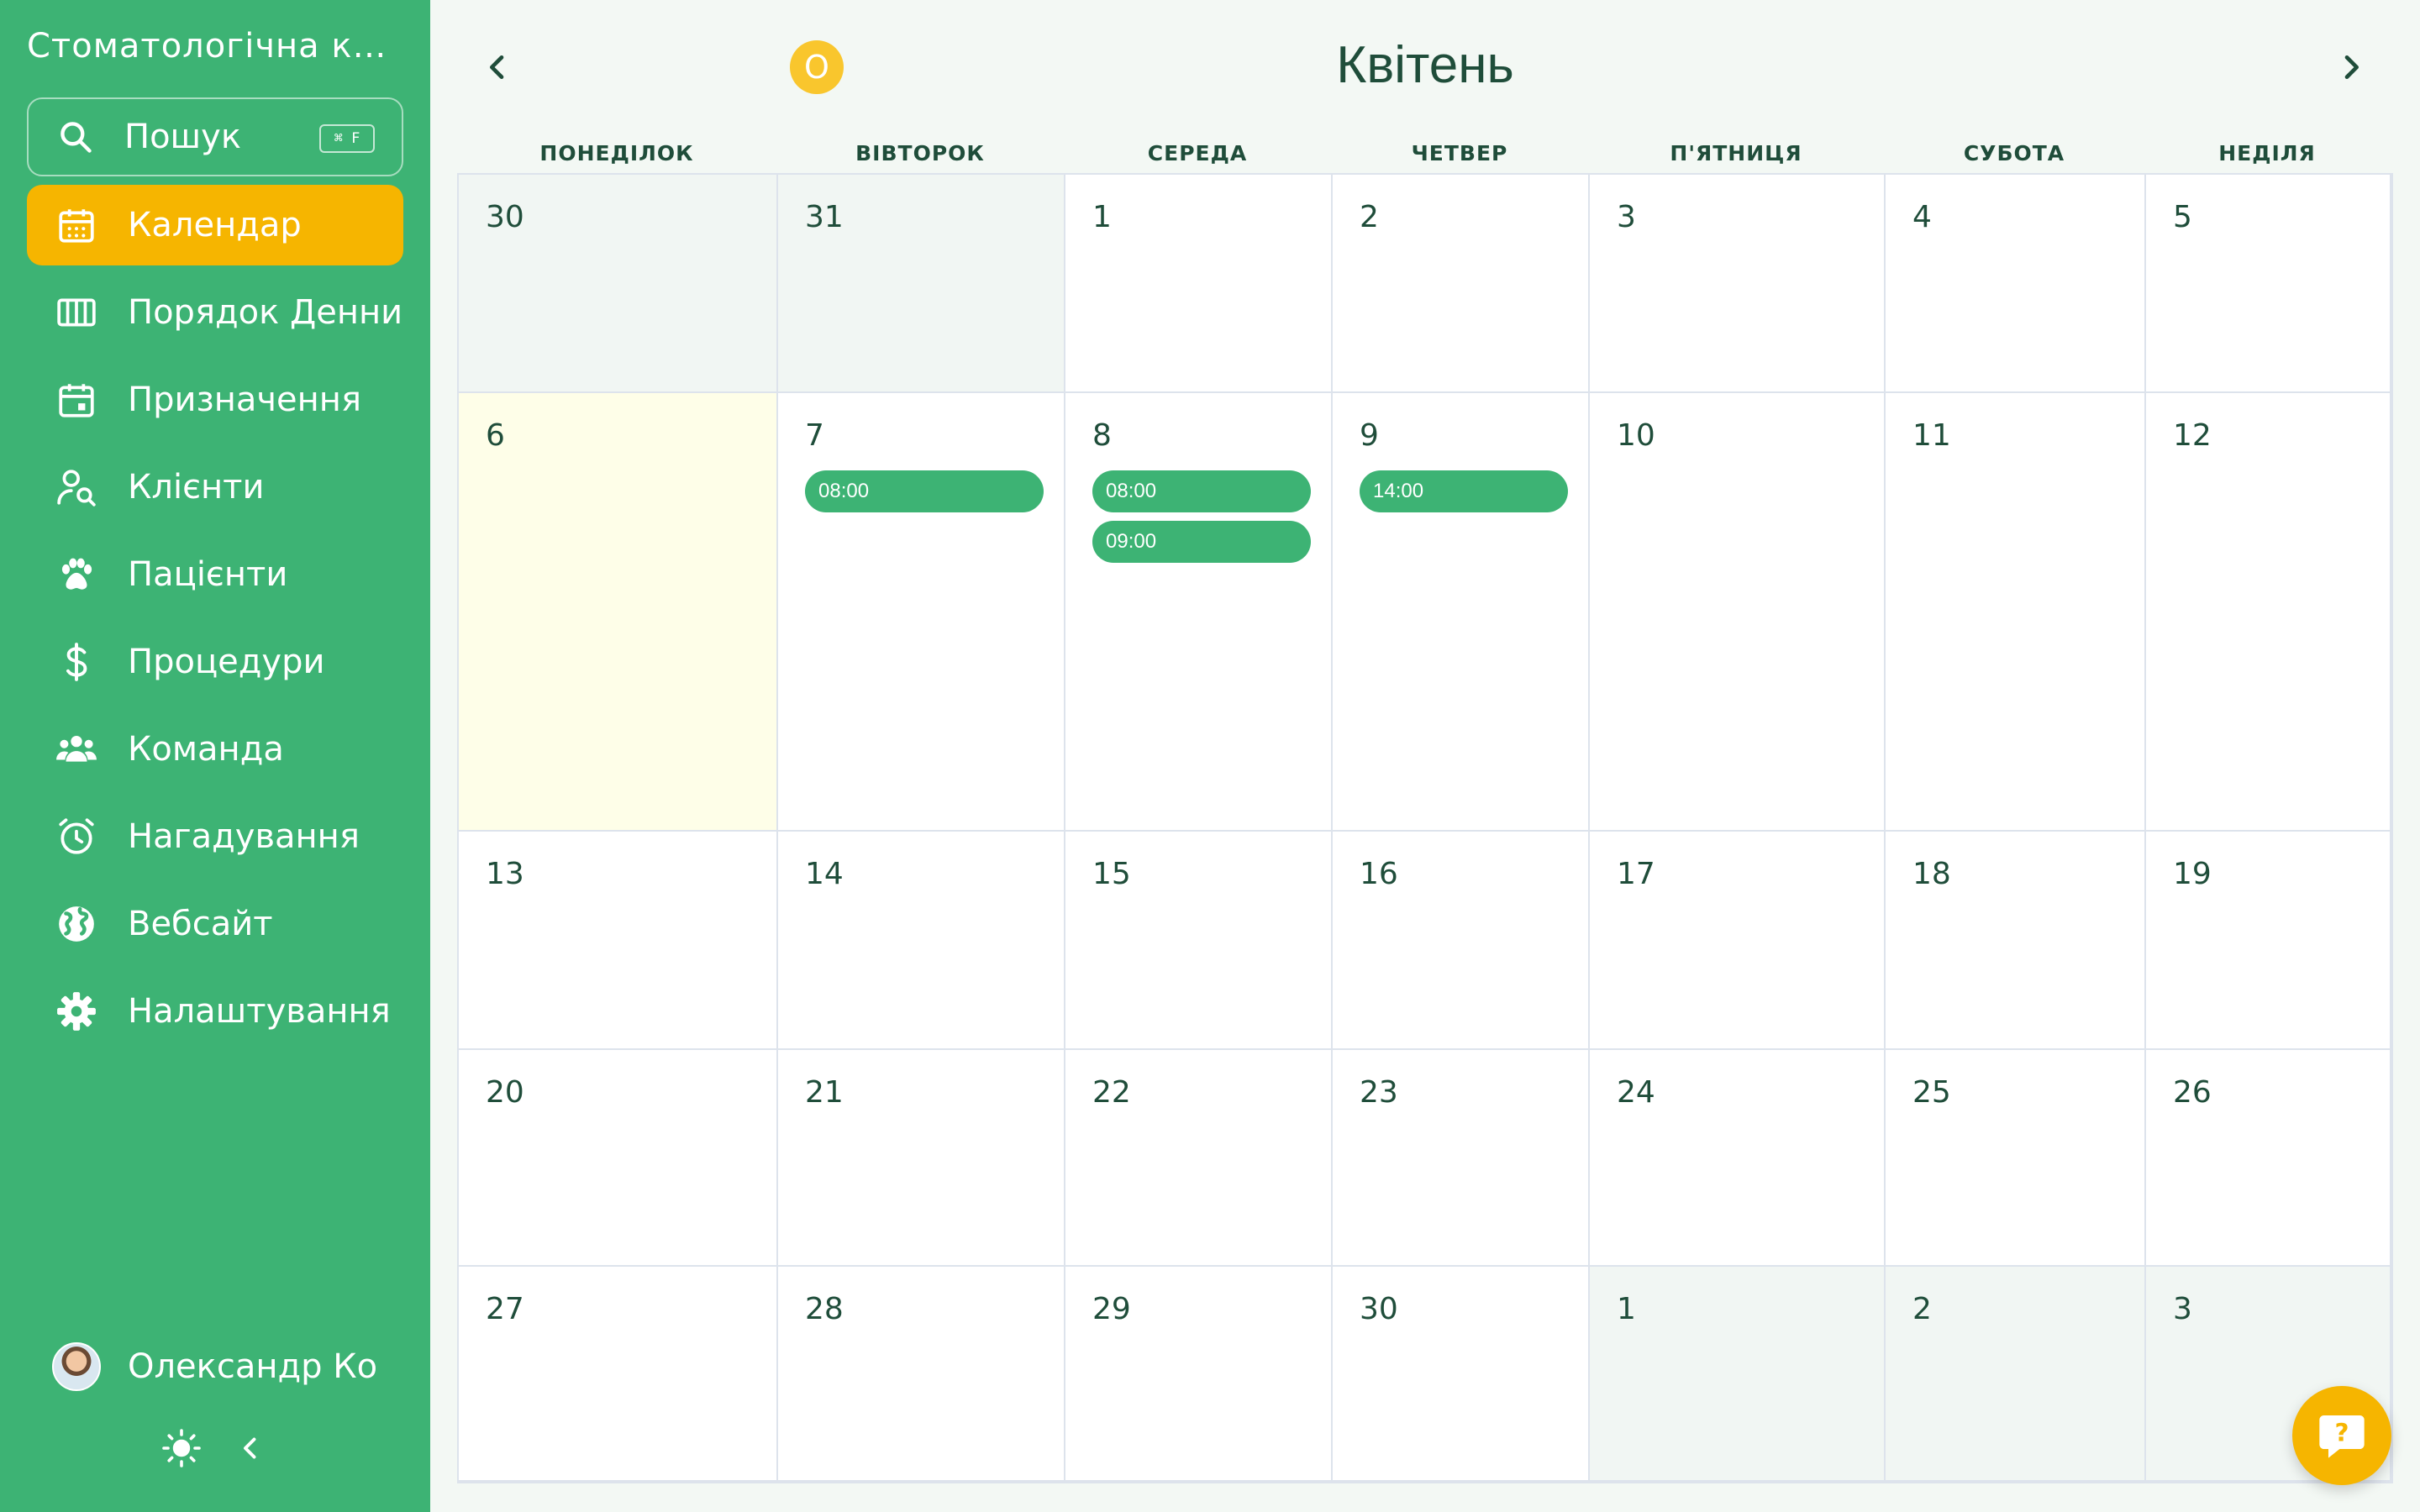 The height and width of the screenshot is (1512, 2420). I want to click on day-cell: 5, so click(2268, 284).